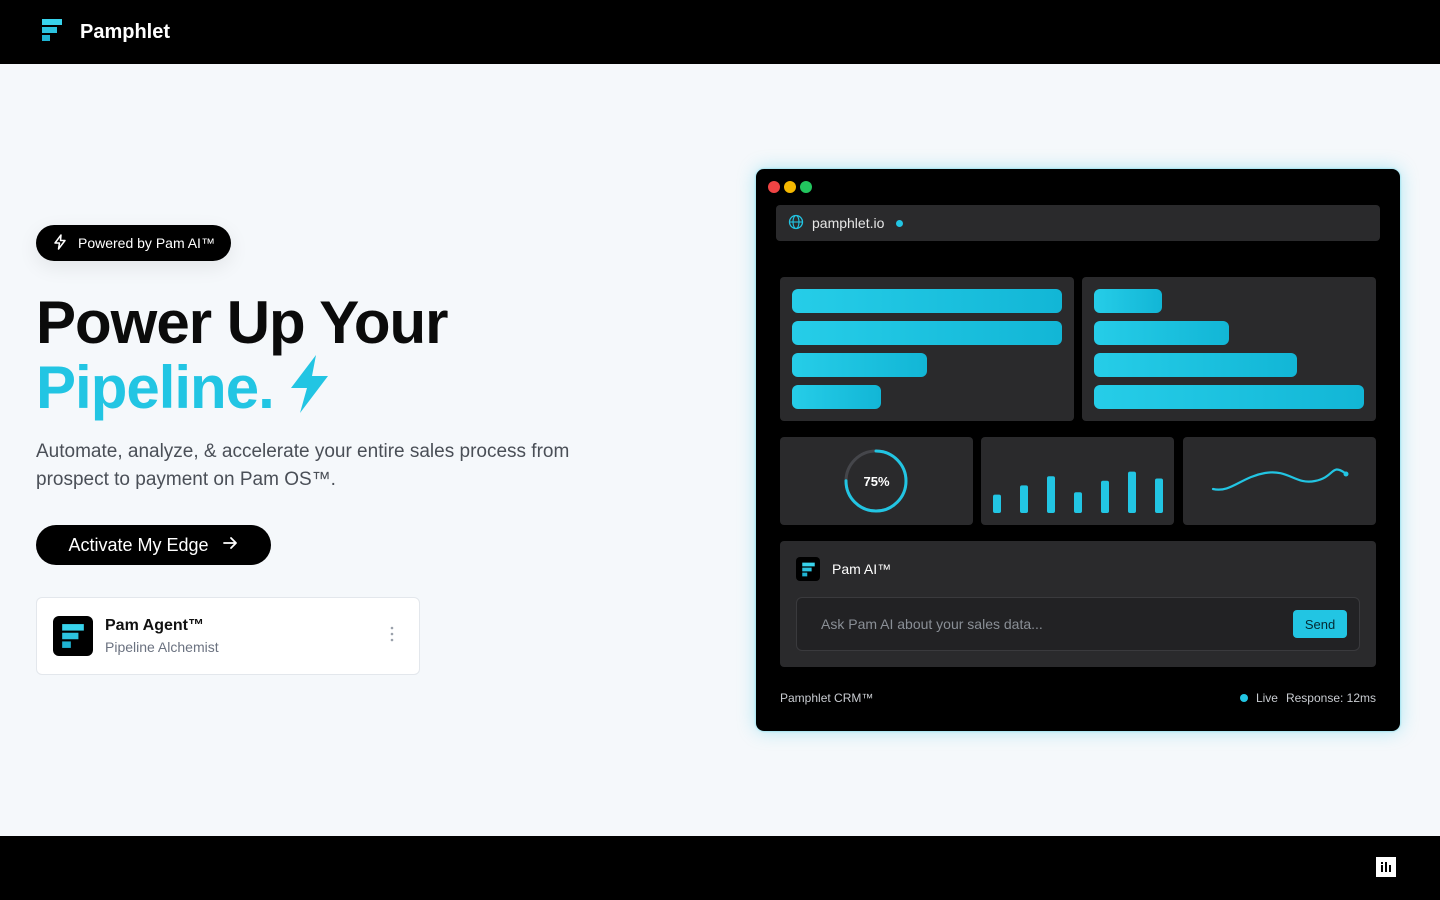 The image size is (1440, 900). I want to click on mini-bar-chart, so click(1078, 492).